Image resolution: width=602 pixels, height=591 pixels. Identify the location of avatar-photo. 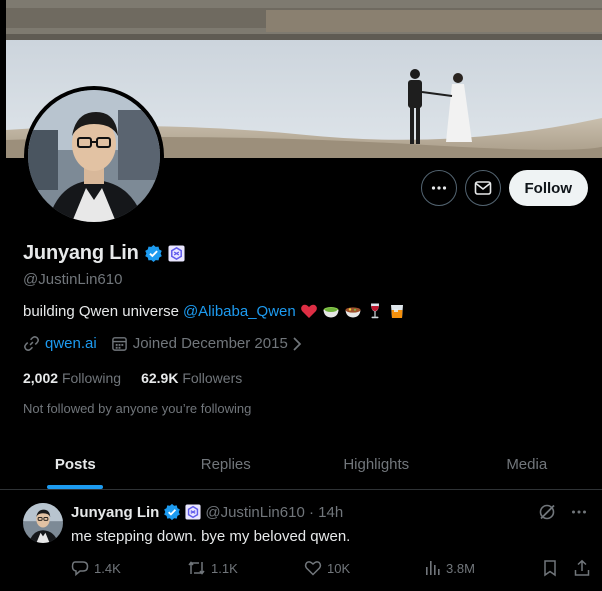
(94, 156).